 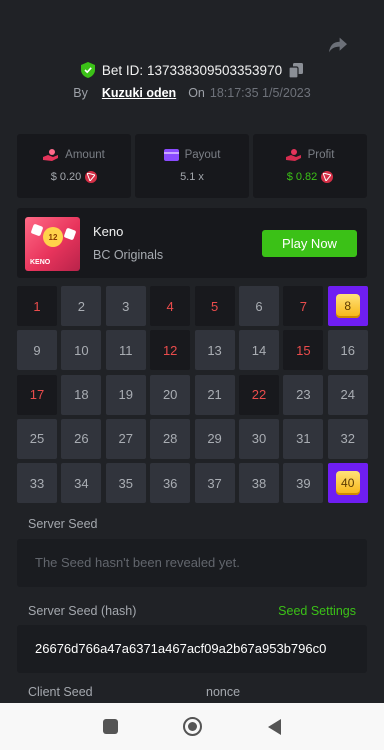 What do you see at coordinates (214, 350) in the screenshot?
I see `keno-cell-13: 13` at bounding box center [214, 350].